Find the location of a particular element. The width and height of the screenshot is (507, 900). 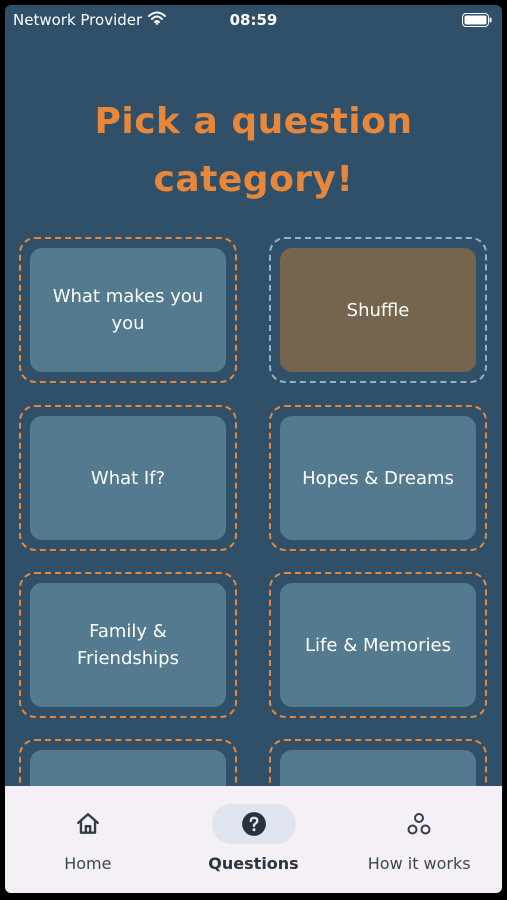

battery-icon is located at coordinates (477, 22).